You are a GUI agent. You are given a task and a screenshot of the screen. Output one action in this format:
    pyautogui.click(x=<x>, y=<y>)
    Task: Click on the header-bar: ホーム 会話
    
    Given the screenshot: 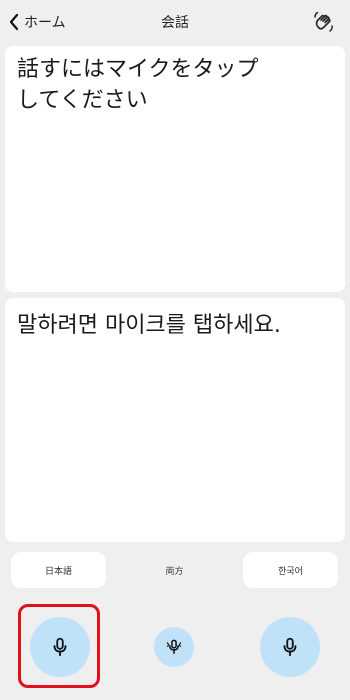 What is the action you would take?
    pyautogui.click(x=175, y=22)
    